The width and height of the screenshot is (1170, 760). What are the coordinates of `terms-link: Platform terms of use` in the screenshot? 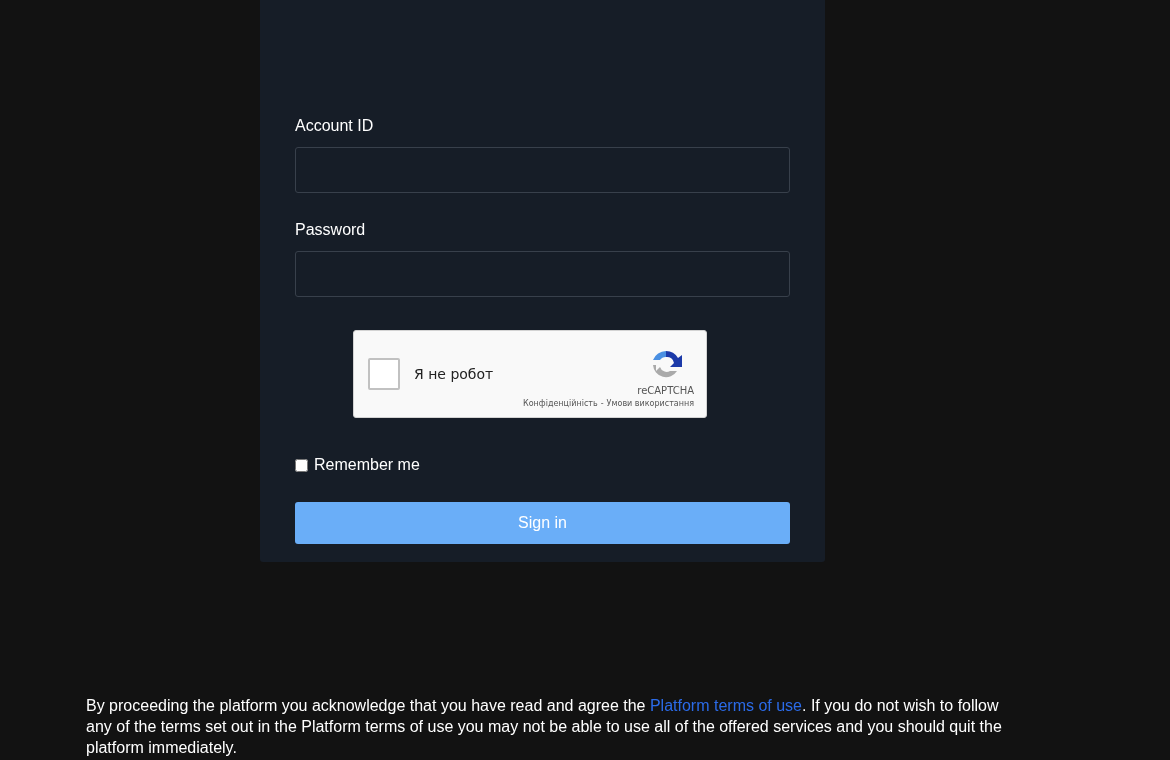 It's located at (725, 705).